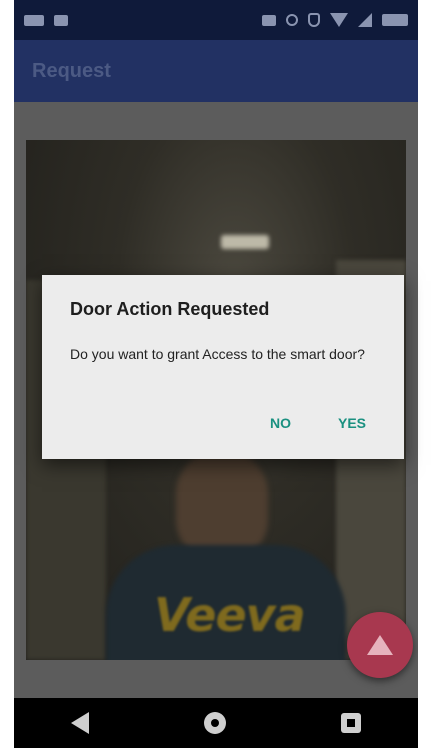  What do you see at coordinates (216, 20) in the screenshot?
I see `status-bar` at bounding box center [216, 20].